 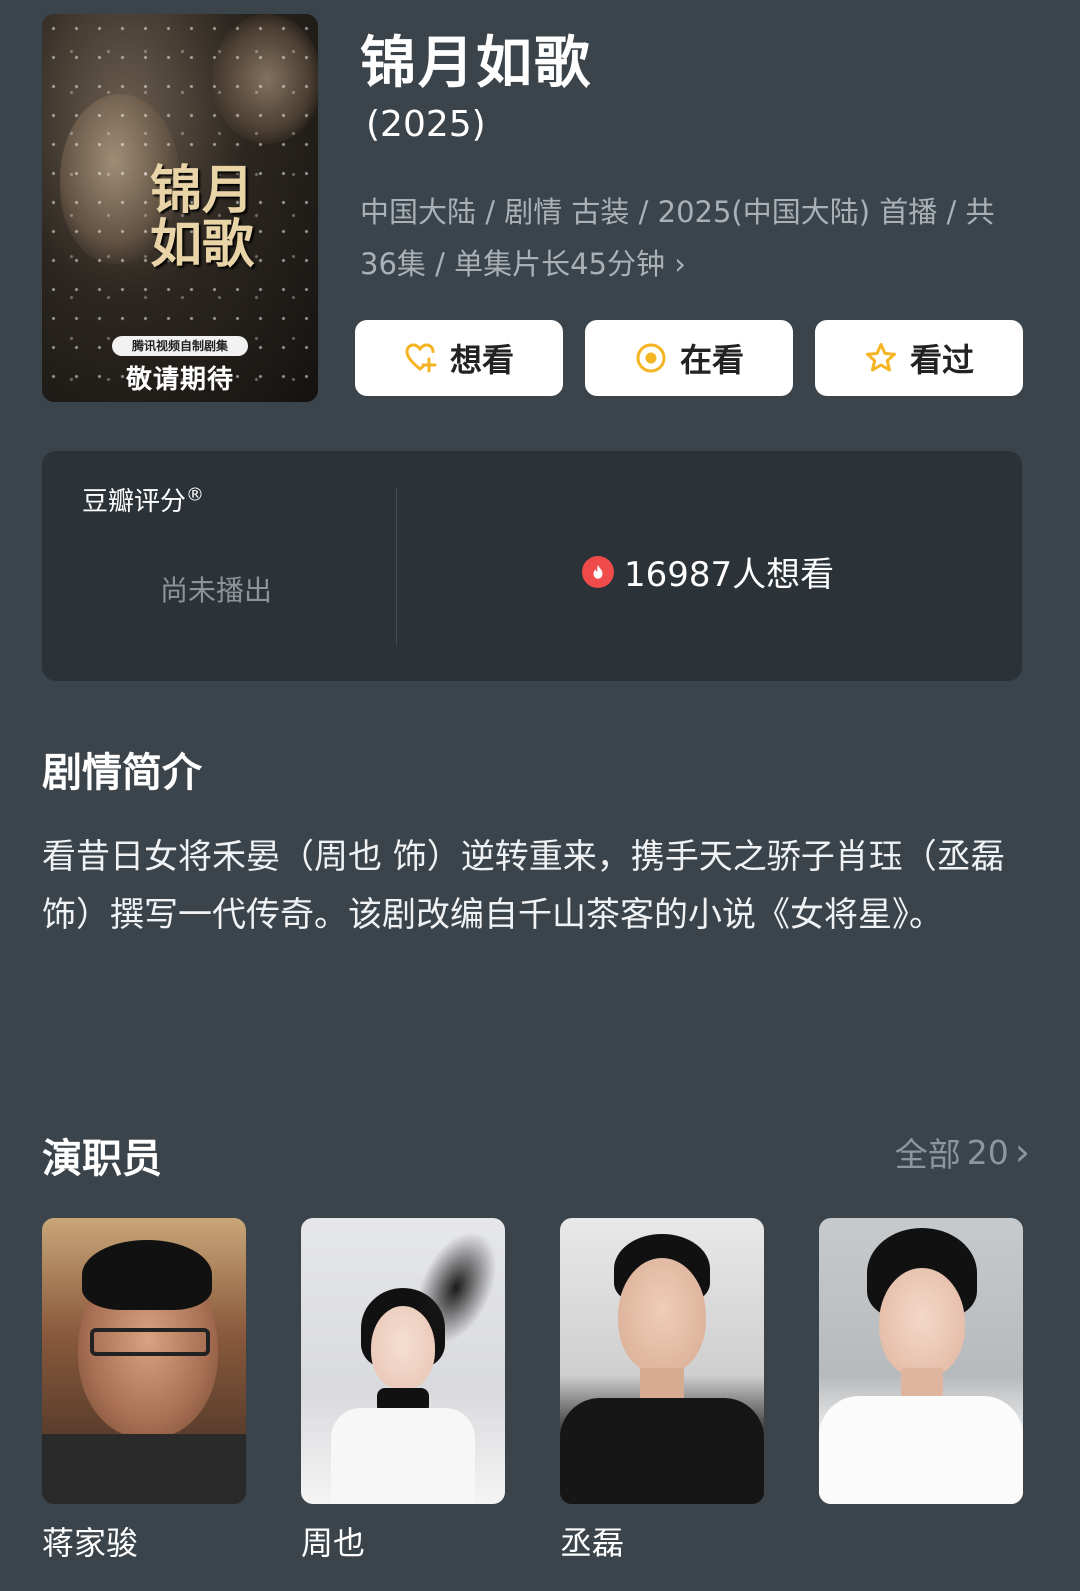 What do you see at coordinates (927, 1154) in the screenshot?
I see `all-cast-label: 全部` at bounding box center [927, 1154].